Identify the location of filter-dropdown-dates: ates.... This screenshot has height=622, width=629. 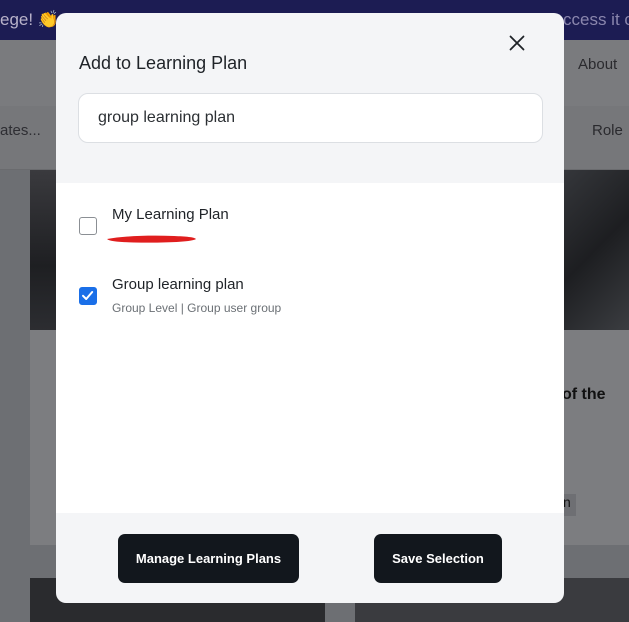
(20, 130).